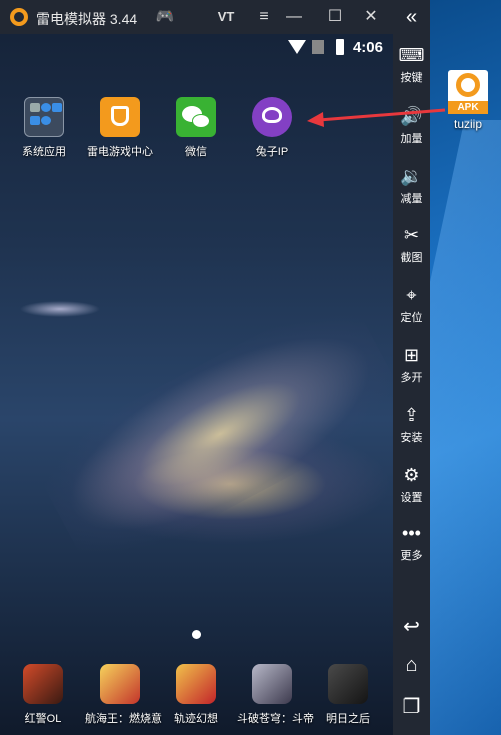 This screenshot has height=735, width=501. I want to click on app-leidian-game-center: 雷电游戏中心, so click(120, 128).